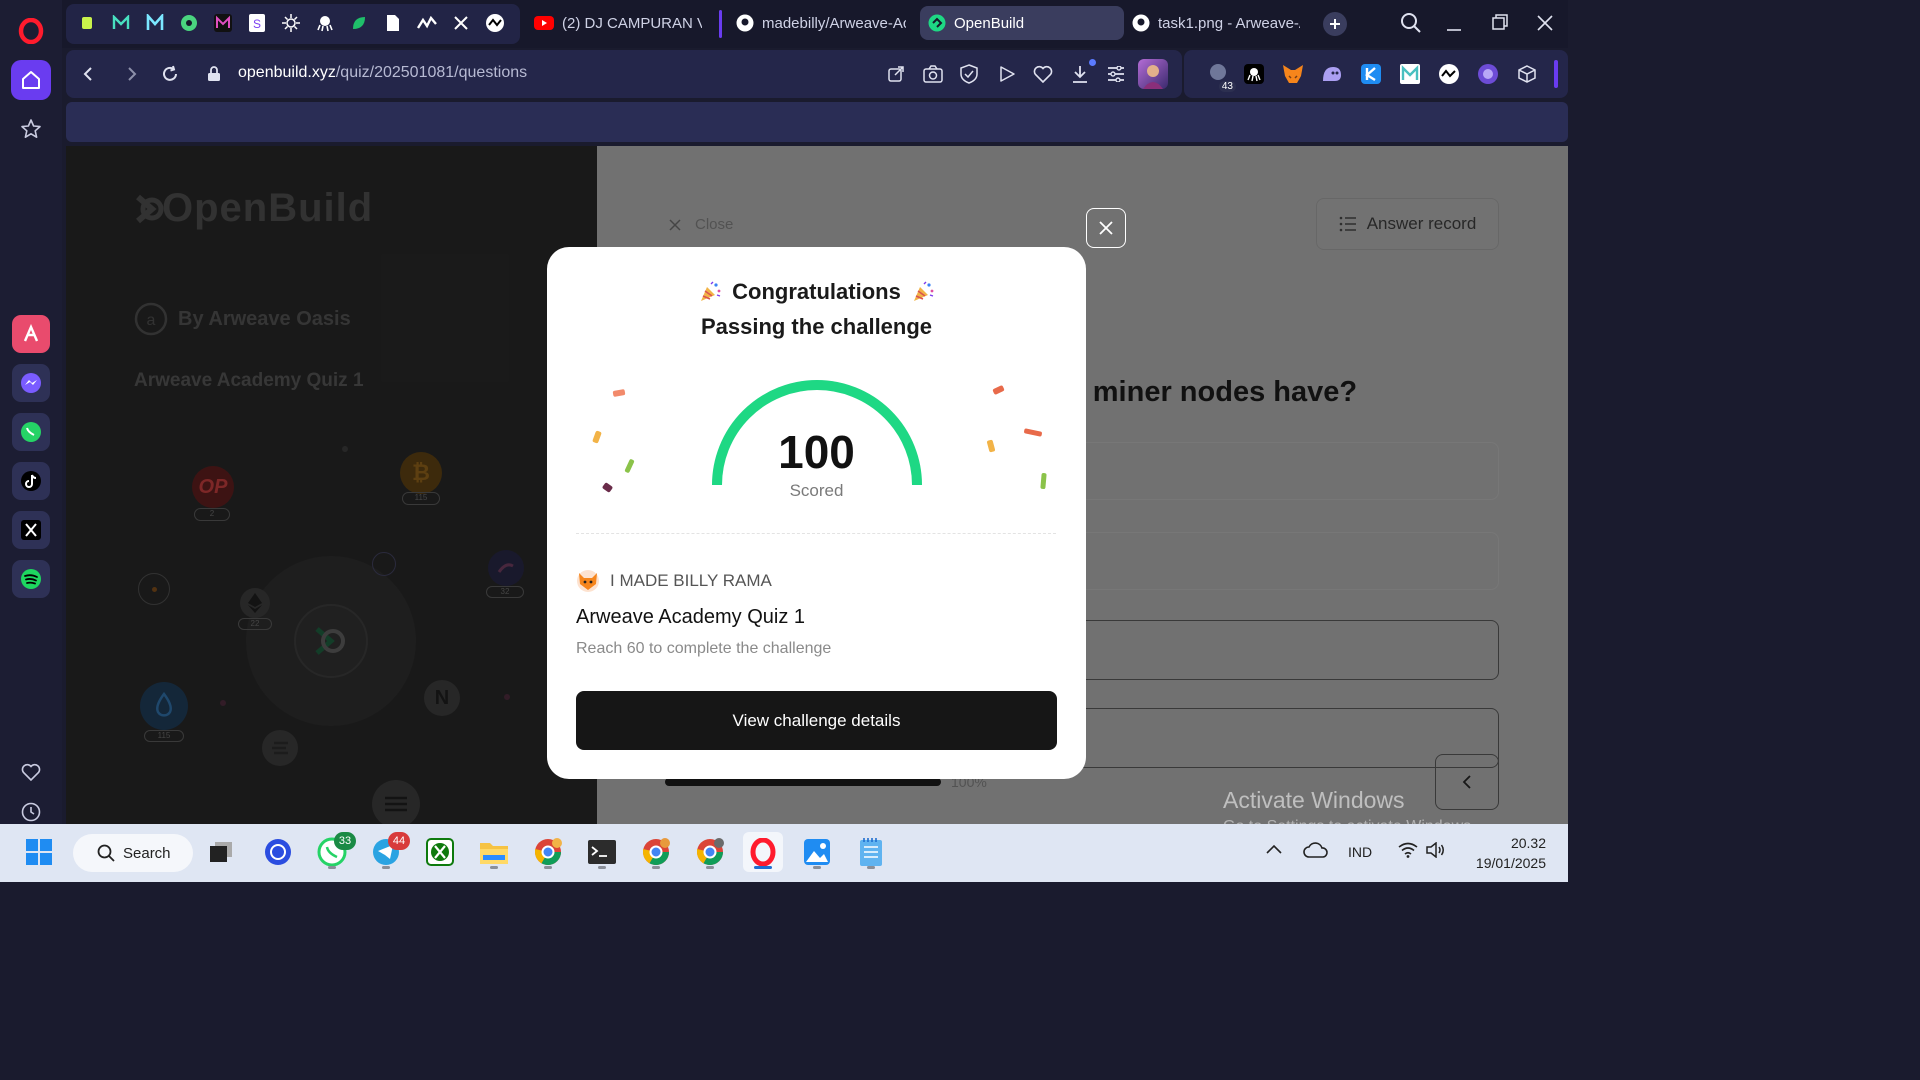 The height and width of the screenshot is (1080, 1920). What do you see at coordinates (1510, 863) in the screenshot?
I see `clock-date: 19/01/2025` at bounding box center [1510, 863].